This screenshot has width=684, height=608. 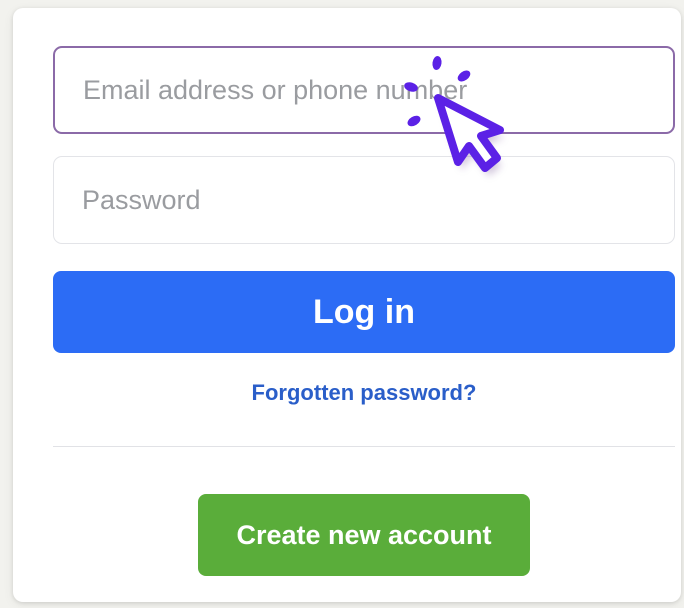 What do you see at coordinates (364, 312) in the screenshot?
I see `login-button: Log in` at bounding box center [364, 312].